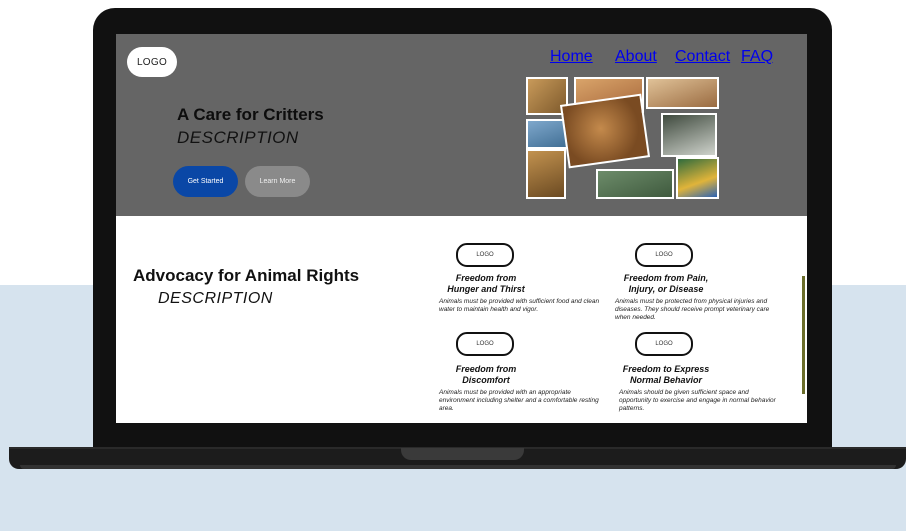  Describe the element at coordinates (757, 57) in the screenshot. I see `nav-faq-link: FAQ` at that location.